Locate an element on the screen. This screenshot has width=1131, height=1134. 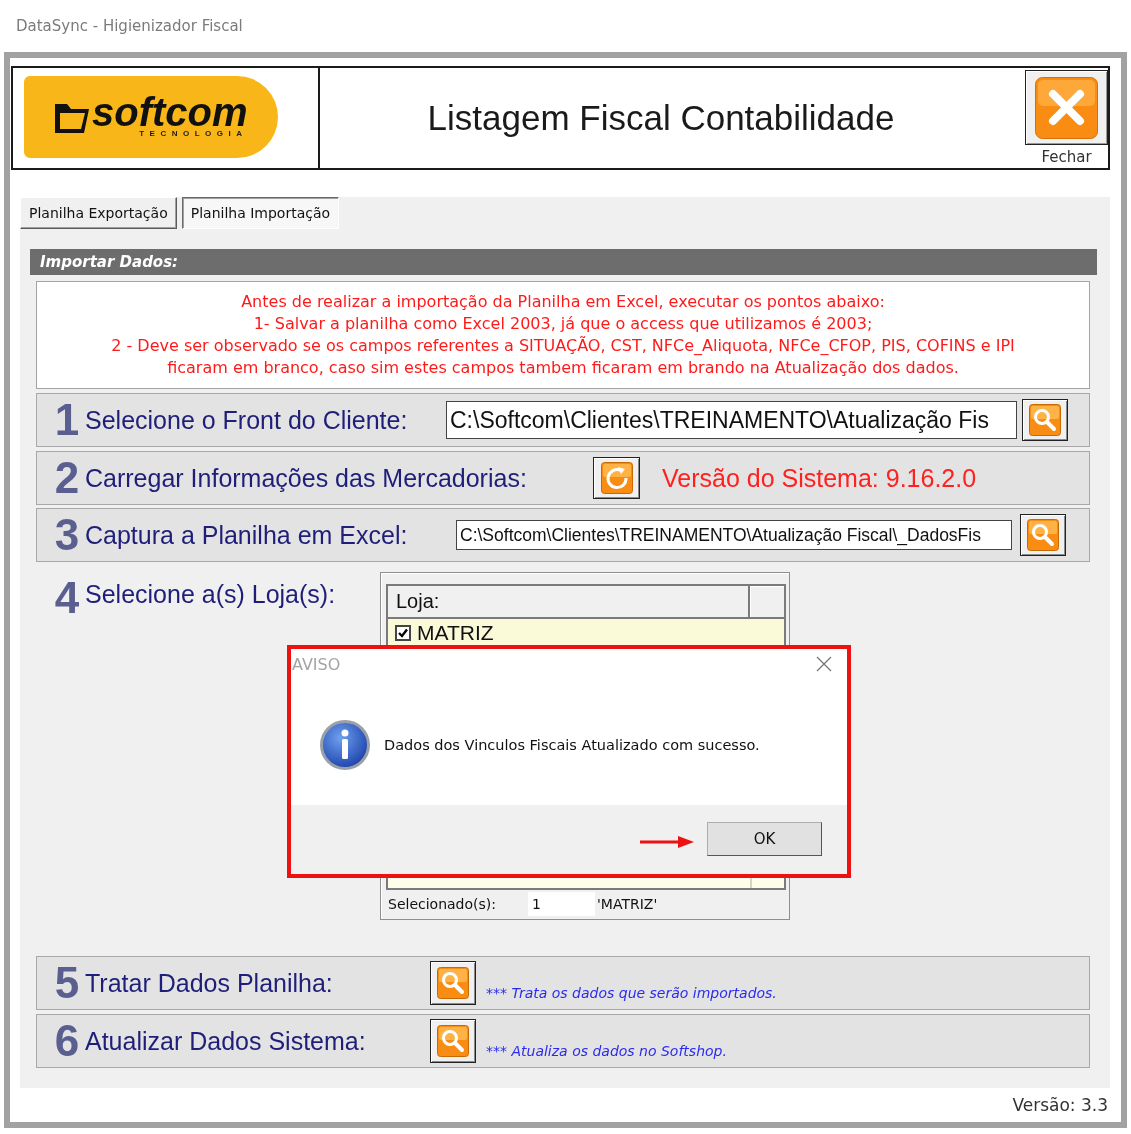
tab: Planilha Exportação is located at coordinates (98, 213).